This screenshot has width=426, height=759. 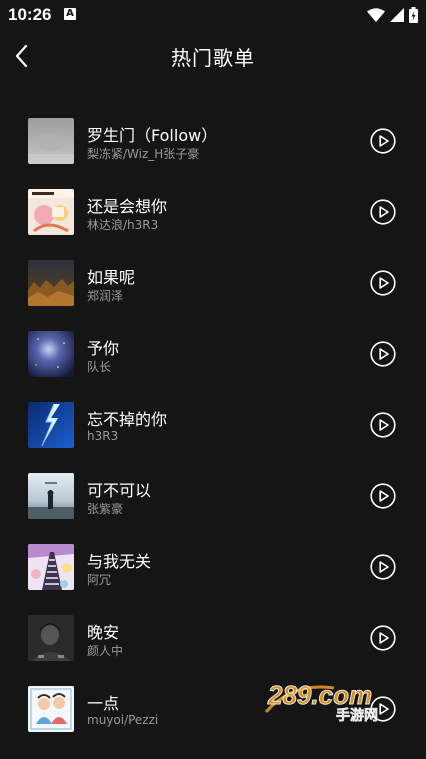 I want to click on song-title: 可不可以, so click(x=119, y=490).